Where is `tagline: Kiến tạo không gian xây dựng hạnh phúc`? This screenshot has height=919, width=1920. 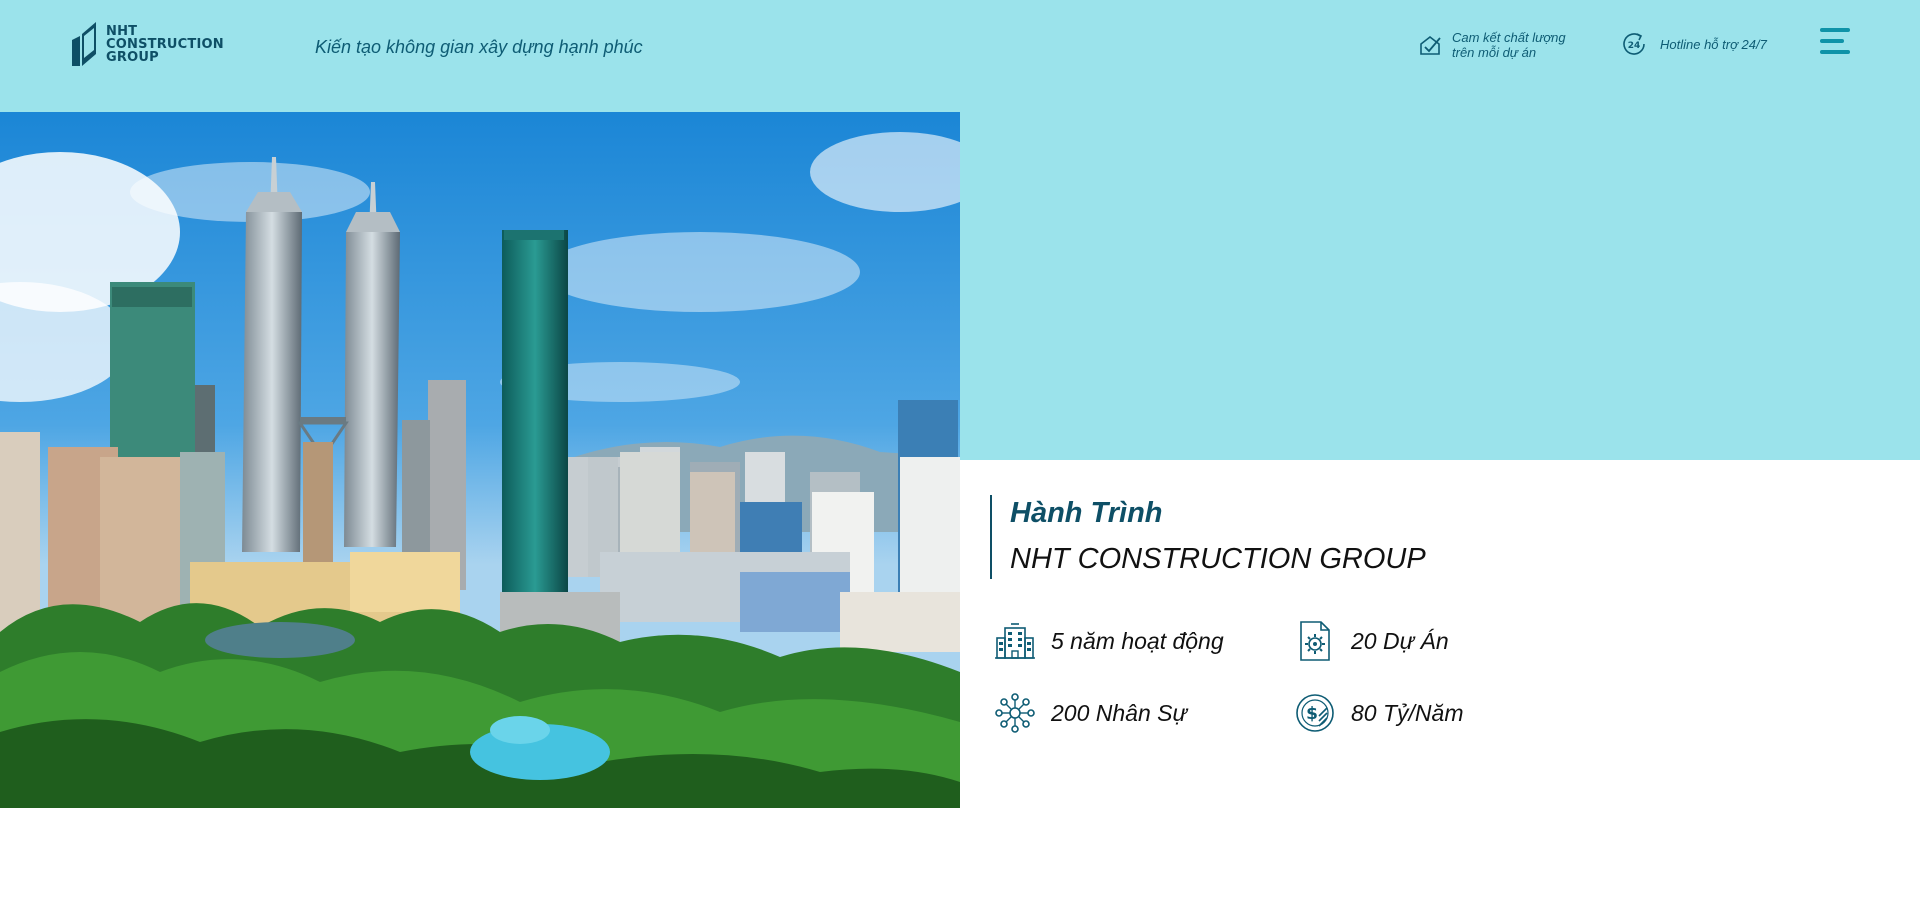 tagline: Kiến tạo không gian xây dựng hạnh phúc is located at coordinates (479, 47).